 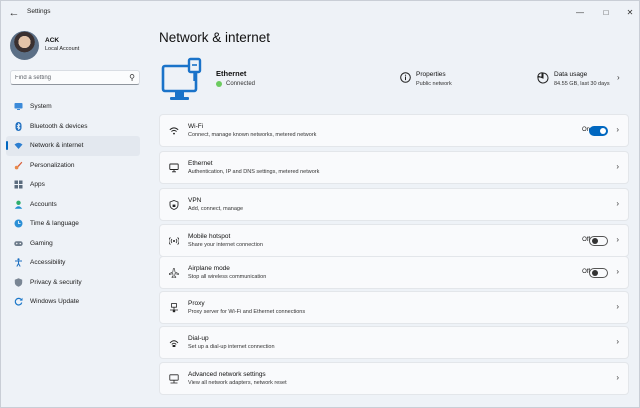 I want to click on sidebar-item-time-language: Time & language, so click(x=73, y=224).